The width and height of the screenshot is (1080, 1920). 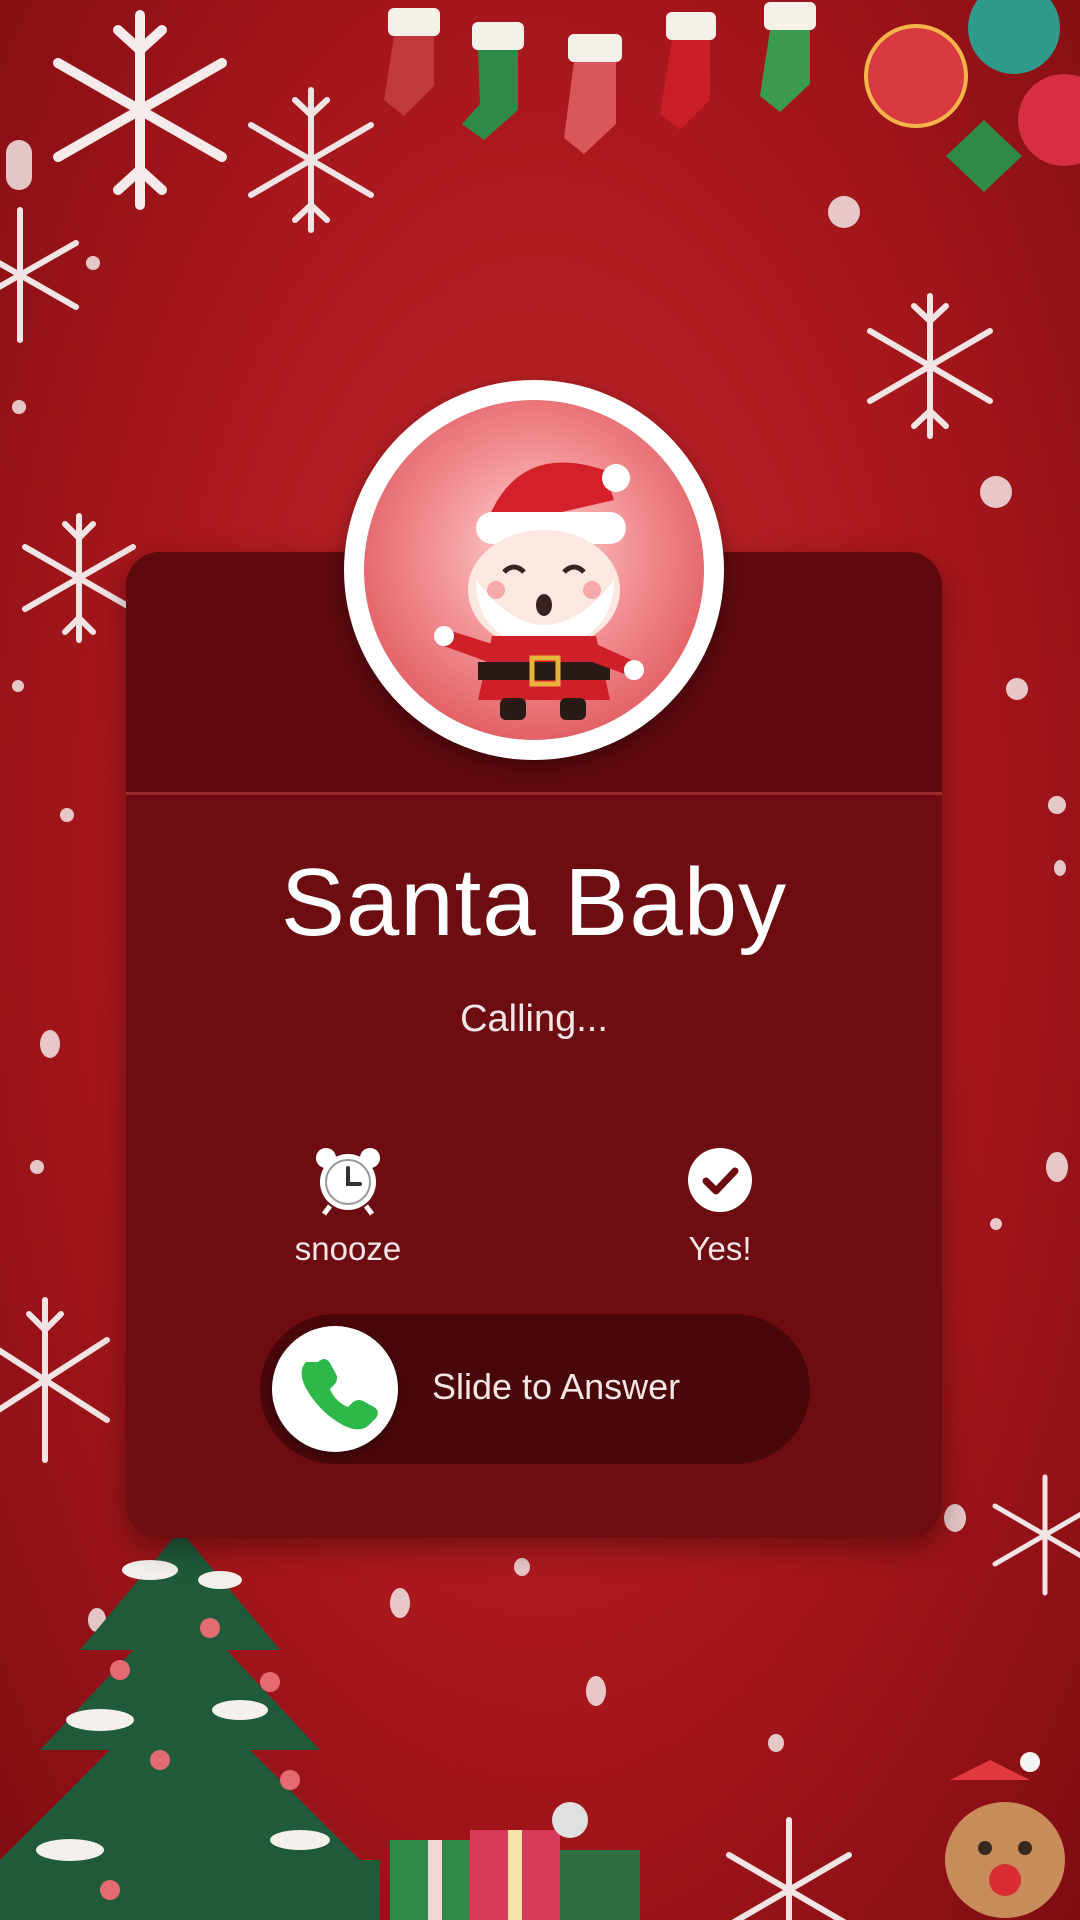 What do you see at coordinates (339, 1394) in the screenshot?
I see `phone-icon` at bounding box center [339, 1394].